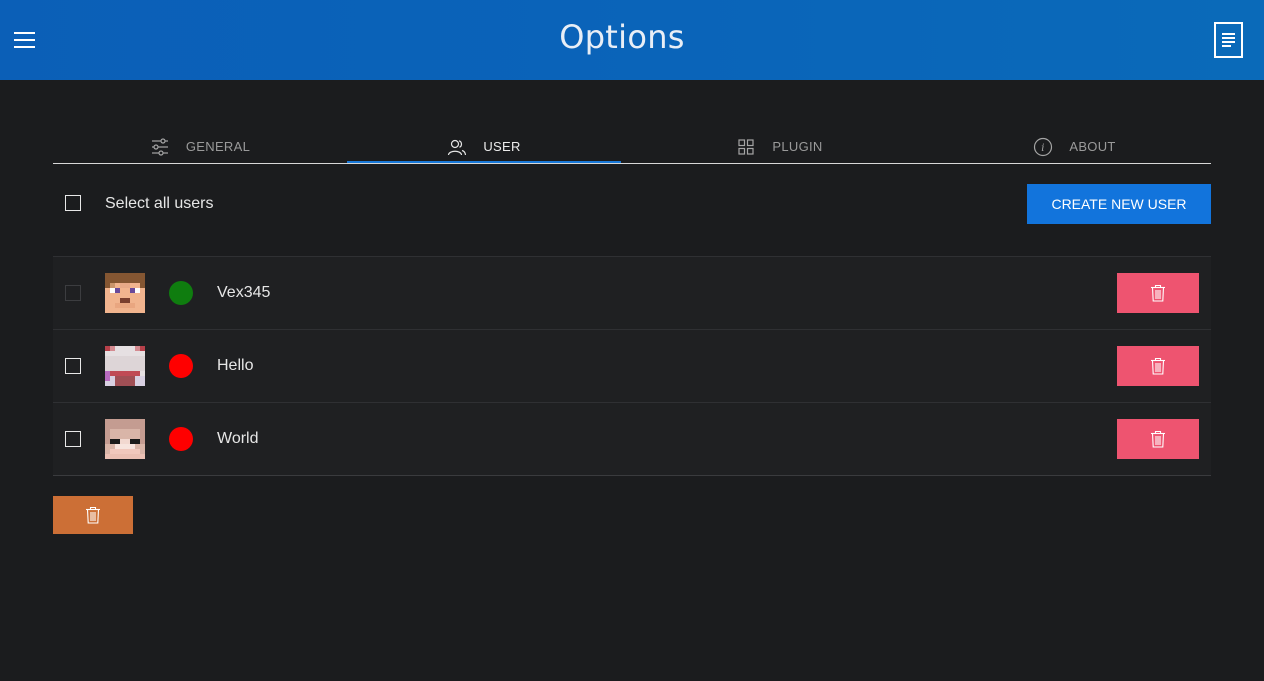 The height and width of the screenshot is (681, 1264). I want to click on app-bar: Options, so click(632, 40).